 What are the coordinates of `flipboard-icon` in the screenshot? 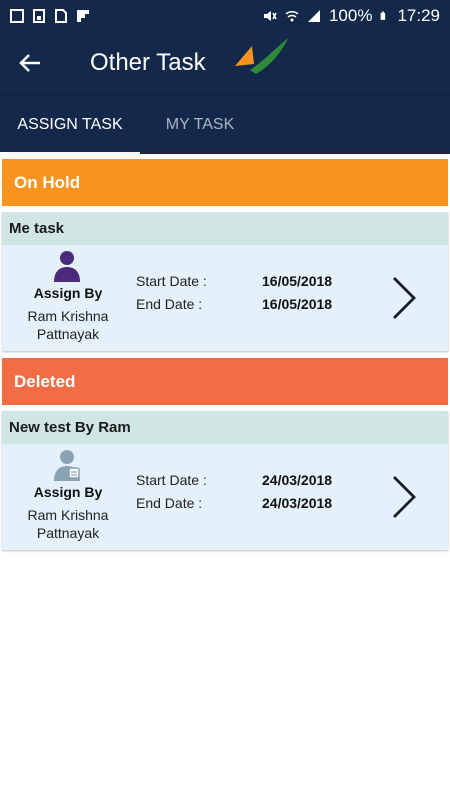 It's located at (83, 16).